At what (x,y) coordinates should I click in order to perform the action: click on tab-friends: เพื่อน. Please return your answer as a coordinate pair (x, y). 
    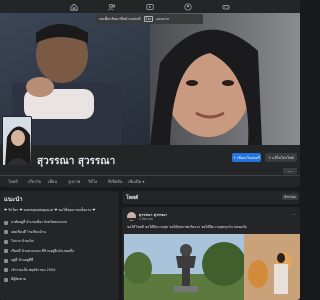
    Looking at the image, I should click on (58, 181).